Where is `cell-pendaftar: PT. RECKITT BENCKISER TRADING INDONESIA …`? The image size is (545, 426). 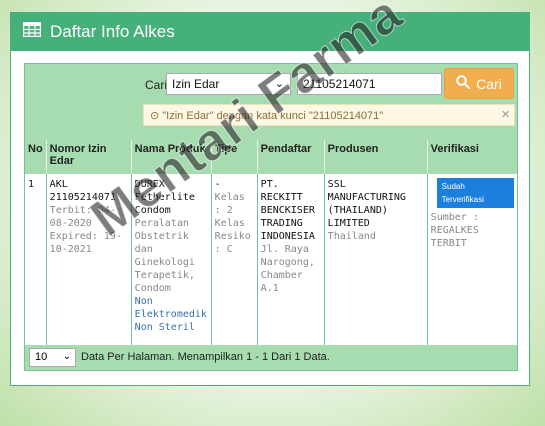
cell-pendaftar: PT. RECKITT BENCKISER TRADING INDONESIA … is located at coordinates (291, 266).